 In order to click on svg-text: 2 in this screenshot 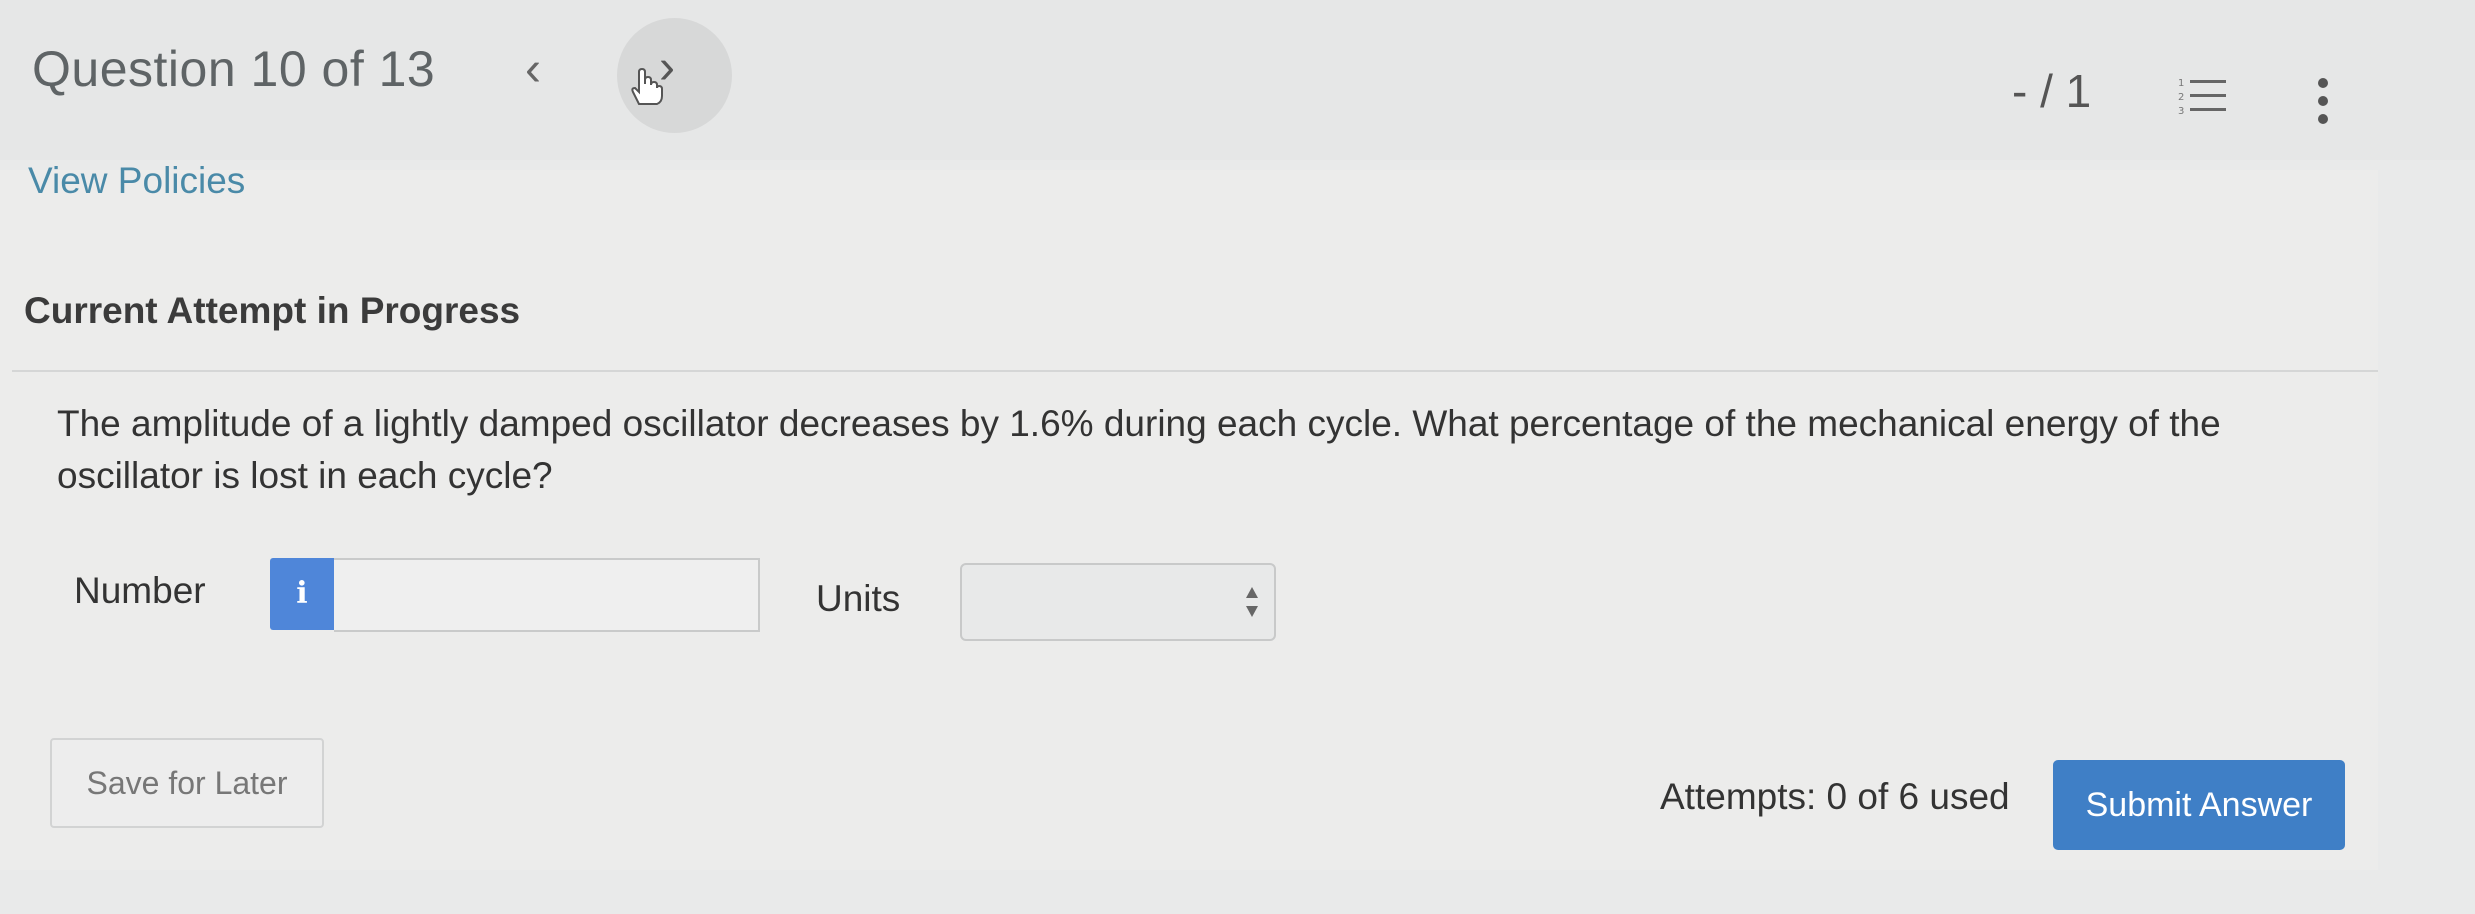, I will do `click(2181, 97)`.